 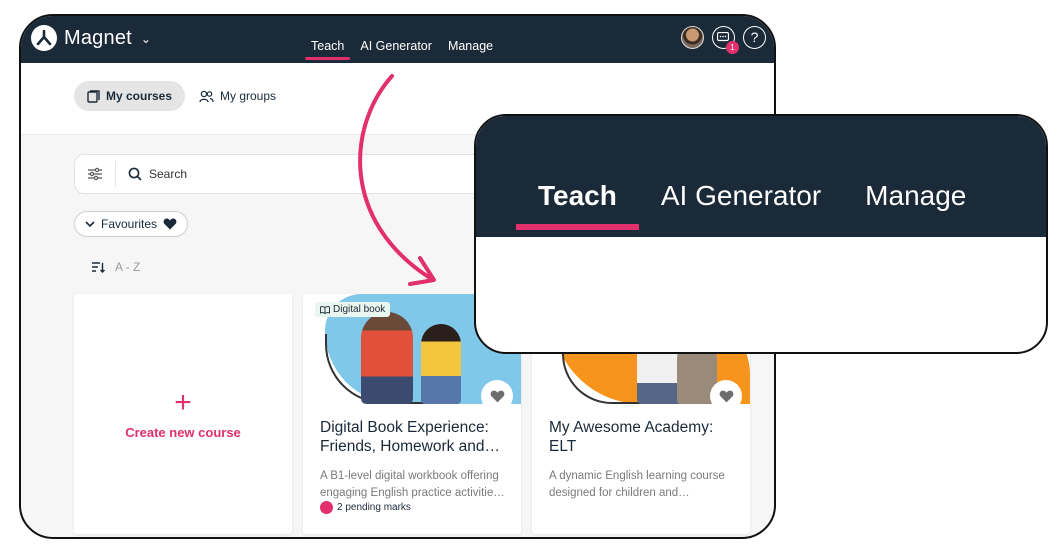 I want to click on nav-manage: Manage, so click(x=470, y=39).